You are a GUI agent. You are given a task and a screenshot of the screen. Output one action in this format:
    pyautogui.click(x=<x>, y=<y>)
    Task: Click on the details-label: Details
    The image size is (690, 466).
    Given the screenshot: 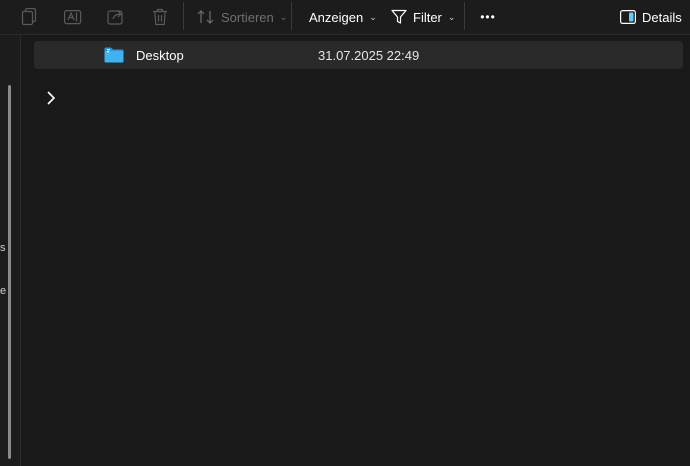 What is the action you would take?
    pyautogui.click(x=662, y=17)
    